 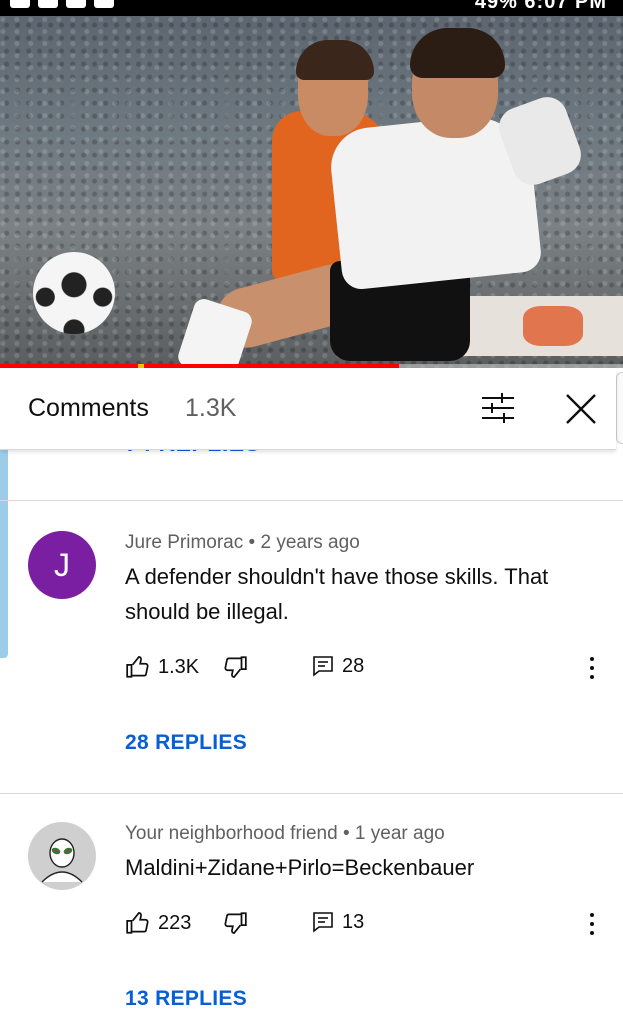 What do you see at coordinates (62, 856) in the screenshot?
I see `alien-avatar-icon` at bounding box center [62, 856].